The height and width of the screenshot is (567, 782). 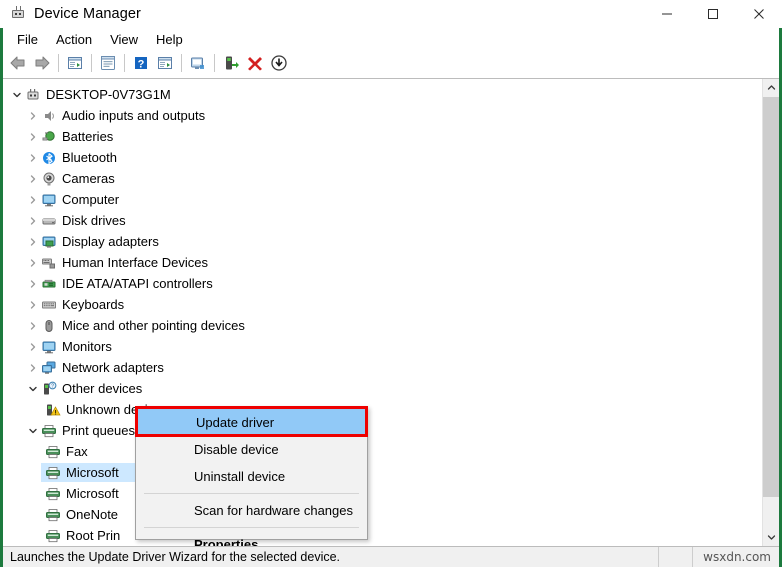 What do you see at coordinates (379, 367) in the screenshot?
I see `tree-item-network-adapters: Network adapters` at bounding box center [379, 367].